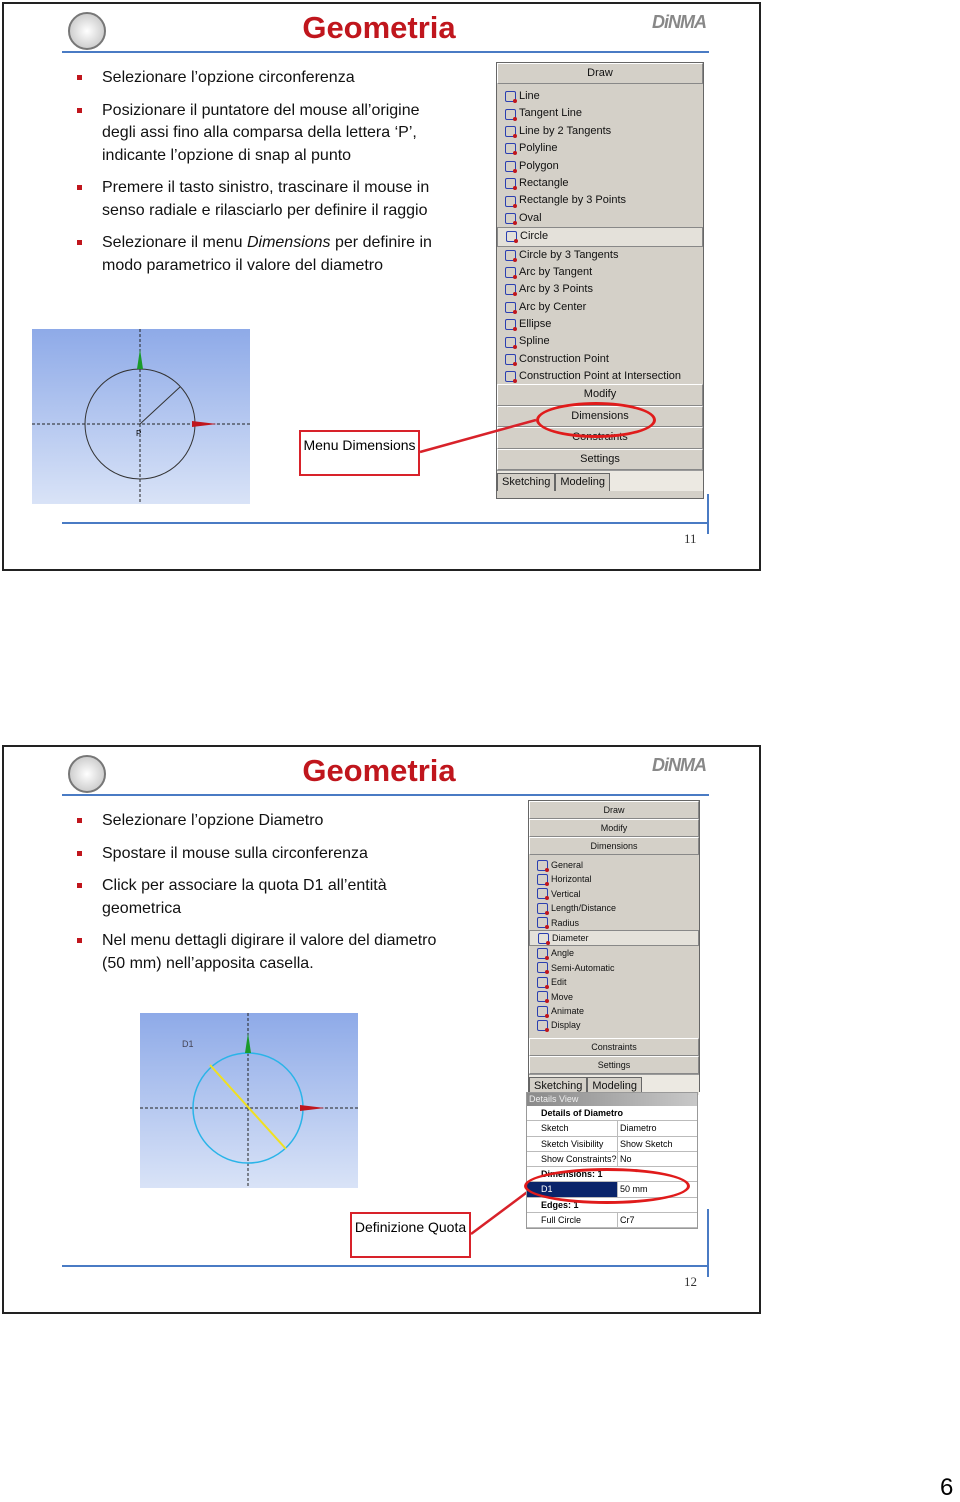 The height and width of the screenshot is (1502, 960). What do you see at coordinates (690, 538) in the screenshot?
I see `slide-number: 11` at bounding box center [690, 538].